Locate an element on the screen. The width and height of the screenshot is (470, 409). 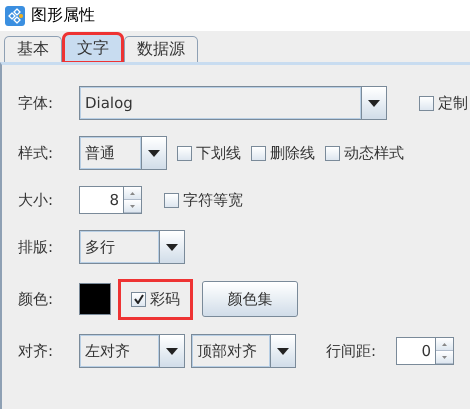
app-icon is located at coordinates (15, 16).